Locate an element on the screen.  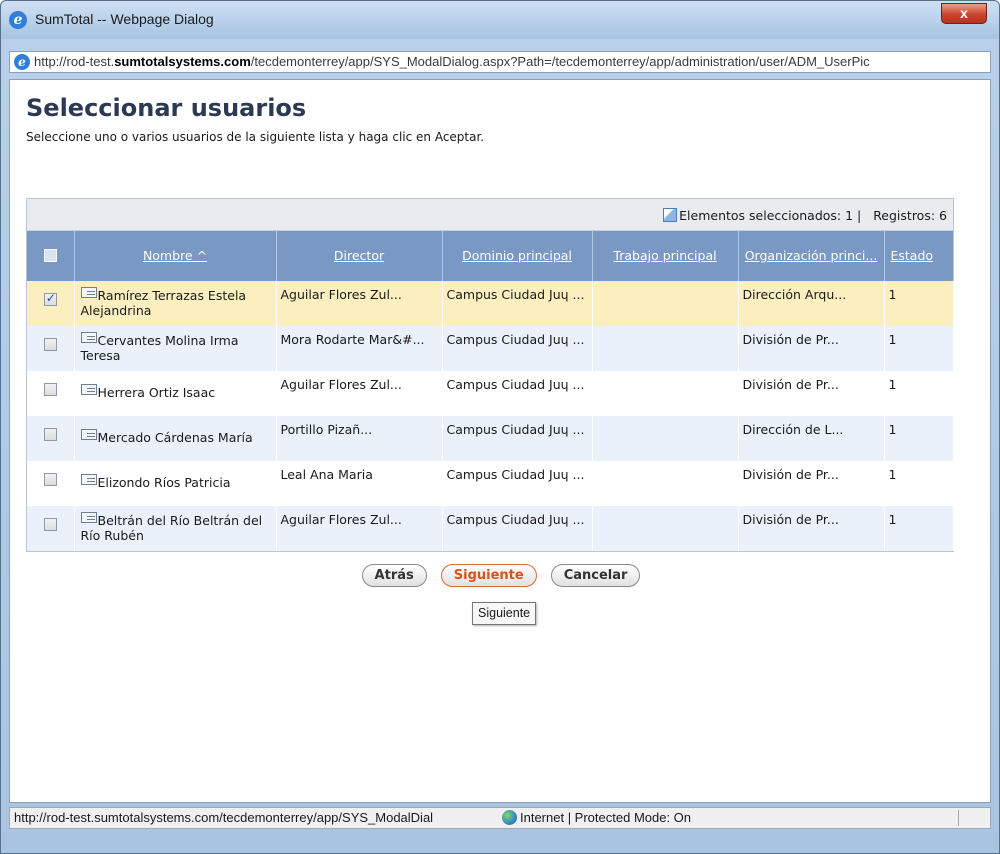
user-name: Cervantes Molina Irma Teresa is located at coordinates (159, 348).